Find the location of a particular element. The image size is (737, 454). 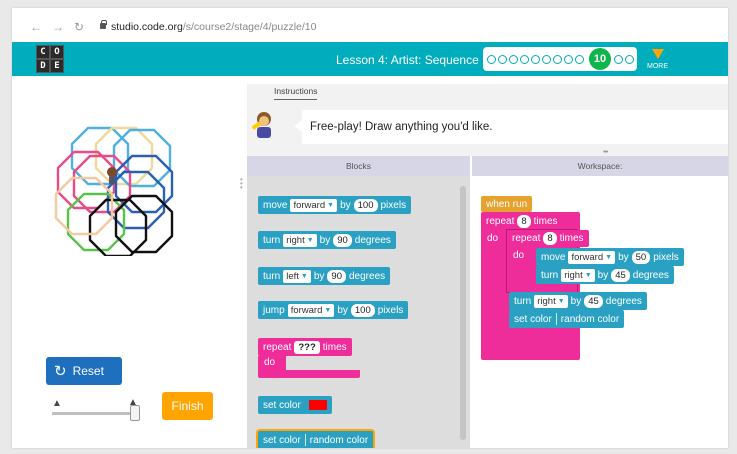

current-level-badge: 10 is located at coordinates (600, 59).